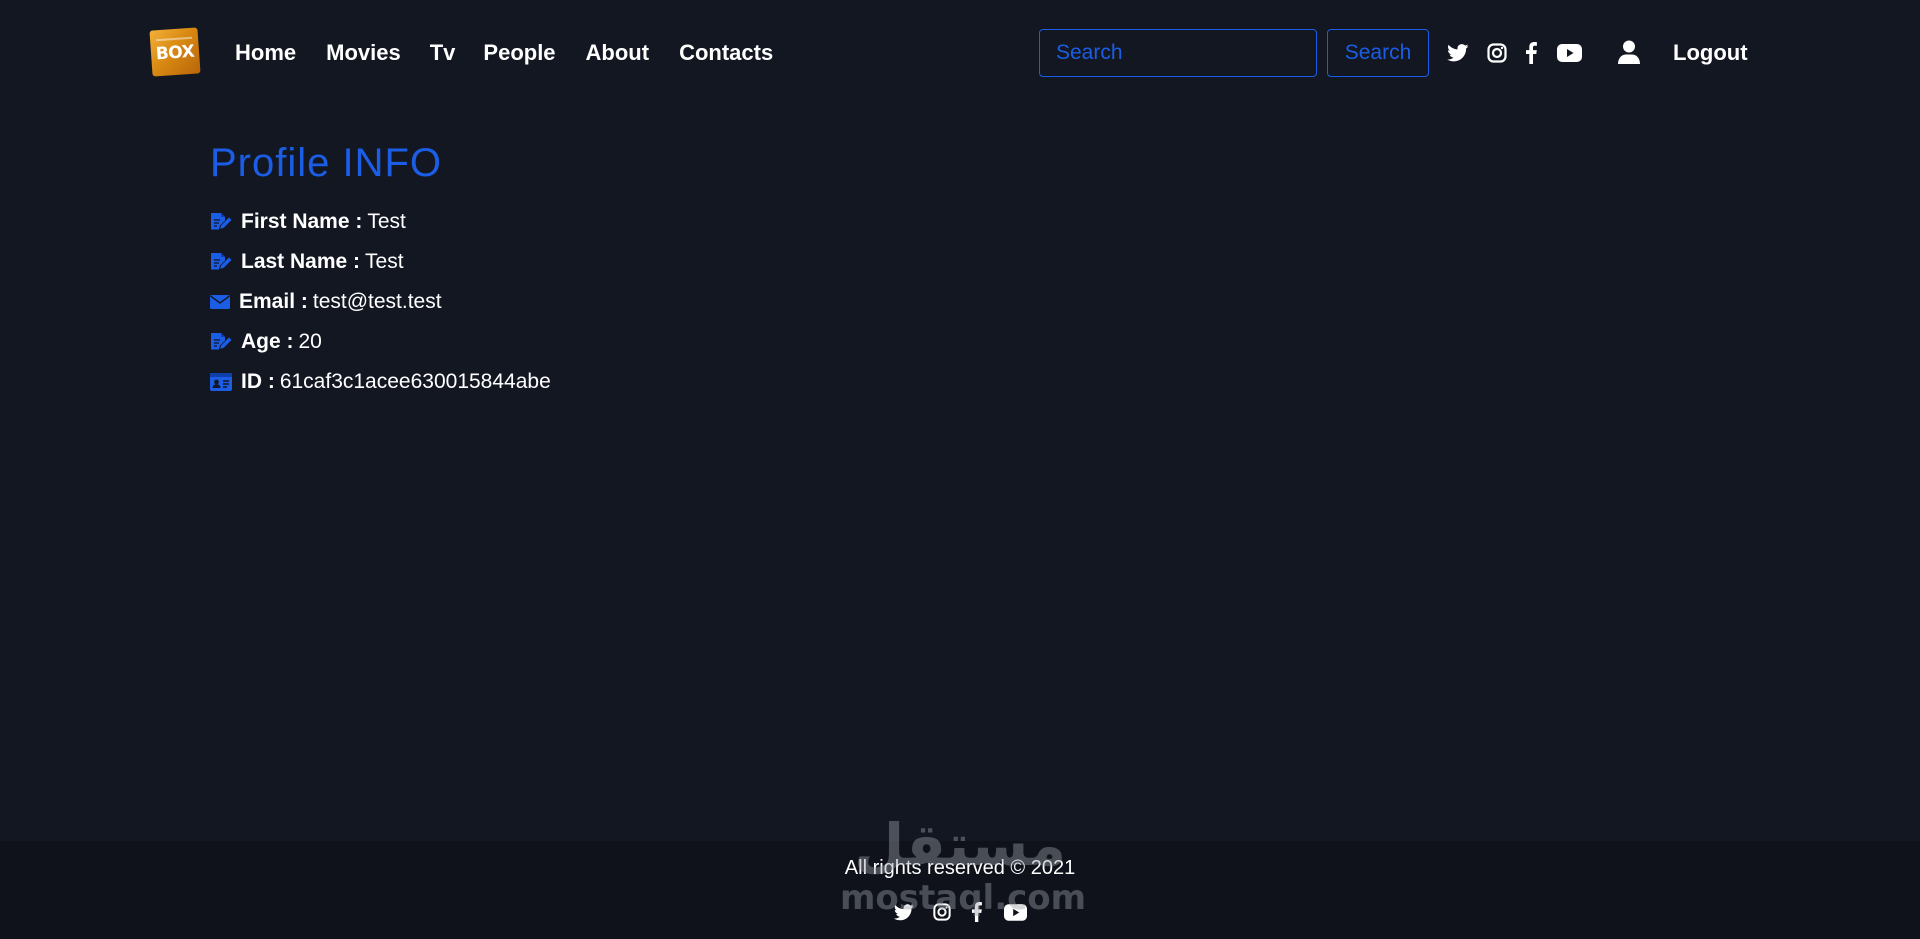 This screenshot has height=939, width=1920. What do you see at coordinates (1629, 52) in the screenshot?
I see `user-icon` at bounding box center [1629, 52].